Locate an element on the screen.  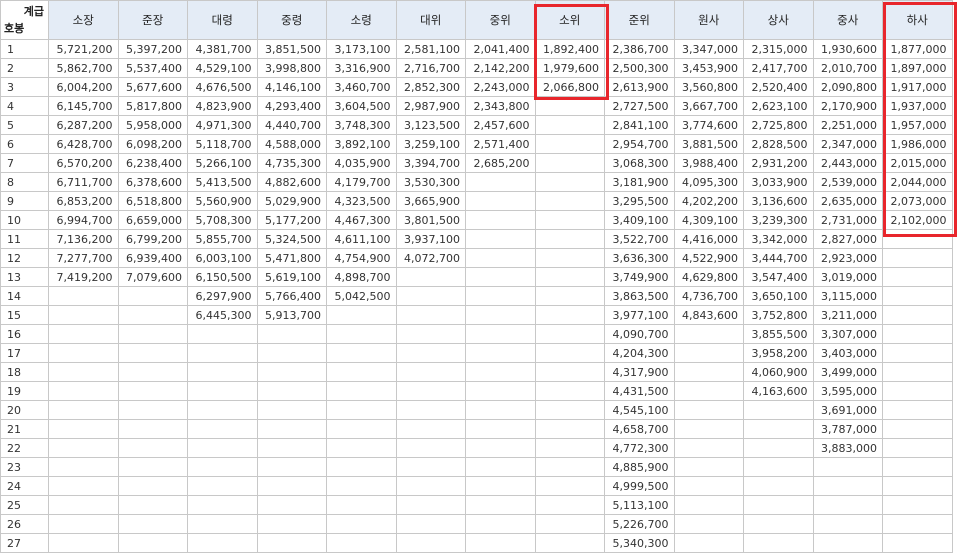
pay-cell: 3,403,000 is located at coordinates (847, 353).